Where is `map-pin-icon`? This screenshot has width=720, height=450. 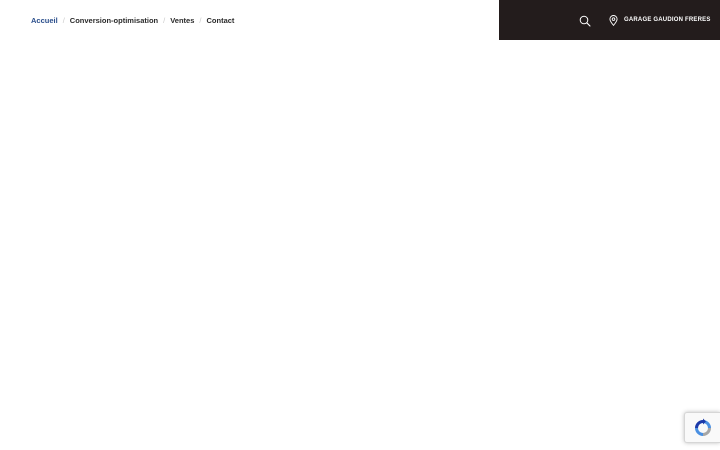
map-pin-icon is located at coordinates (616, 20).